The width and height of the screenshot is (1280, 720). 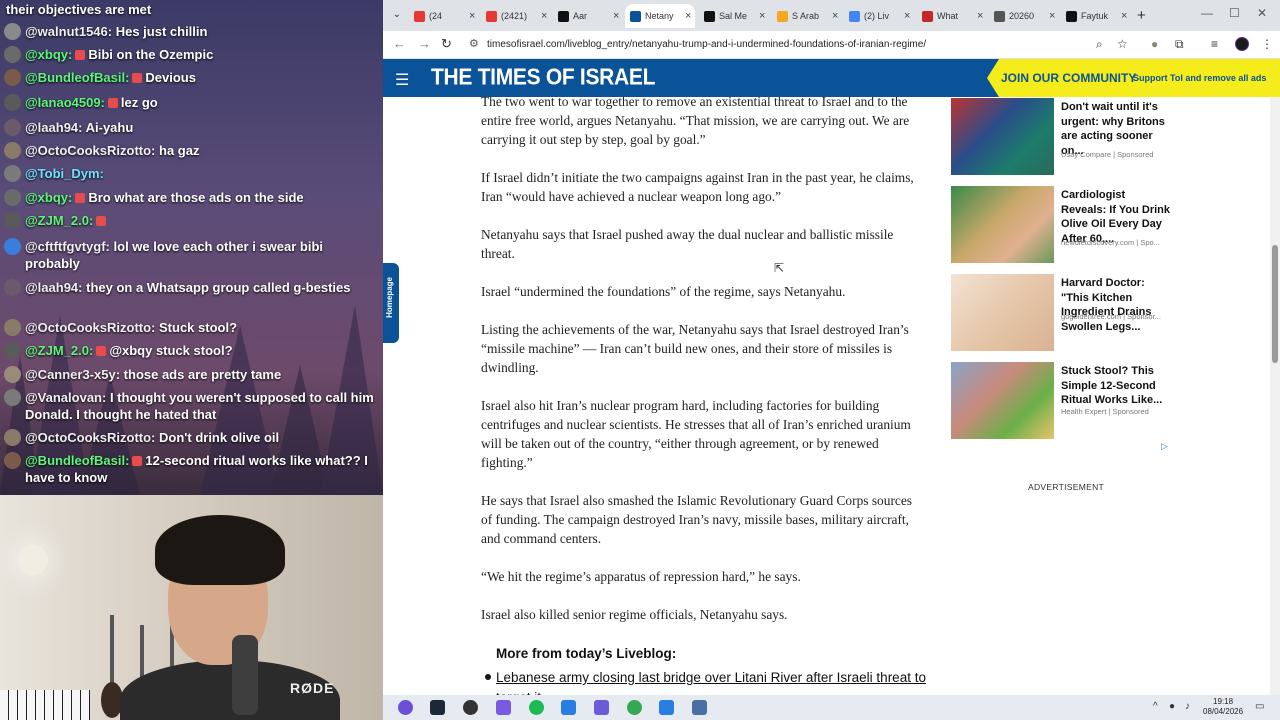 What do you see at coordinates (699, 707) in the screenshot?
I see `calculator-icon` at bounding box center [699, 707].